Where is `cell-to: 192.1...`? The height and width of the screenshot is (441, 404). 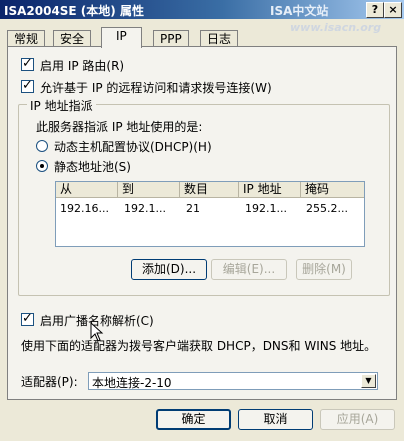
cell-to: 192.1... is located at coordinates (145, 208).